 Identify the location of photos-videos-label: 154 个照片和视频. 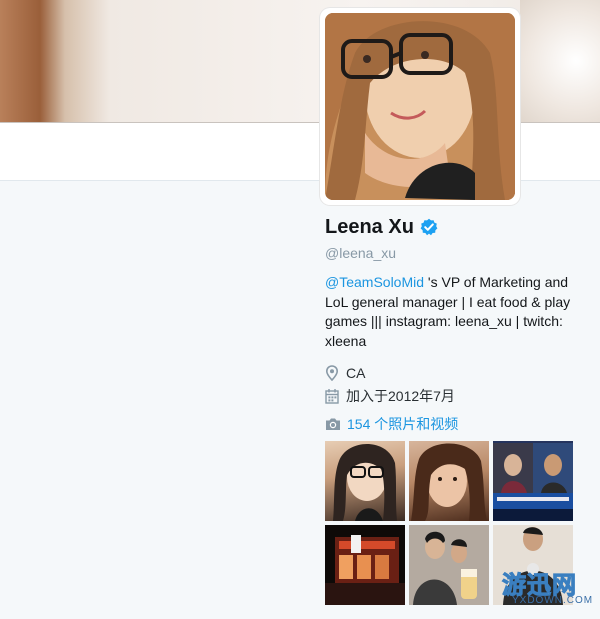
(403, 424).